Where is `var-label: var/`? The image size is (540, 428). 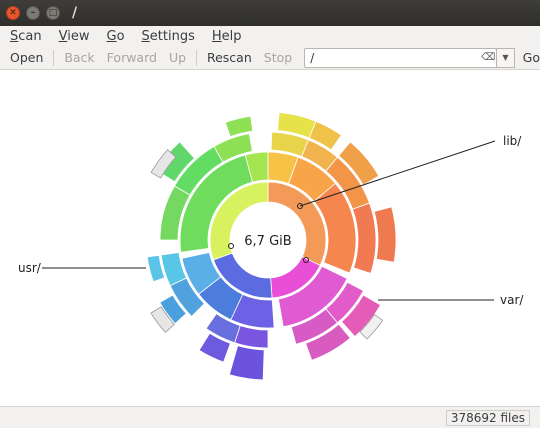 var-label: var/ is located at coordinates (512, 300).